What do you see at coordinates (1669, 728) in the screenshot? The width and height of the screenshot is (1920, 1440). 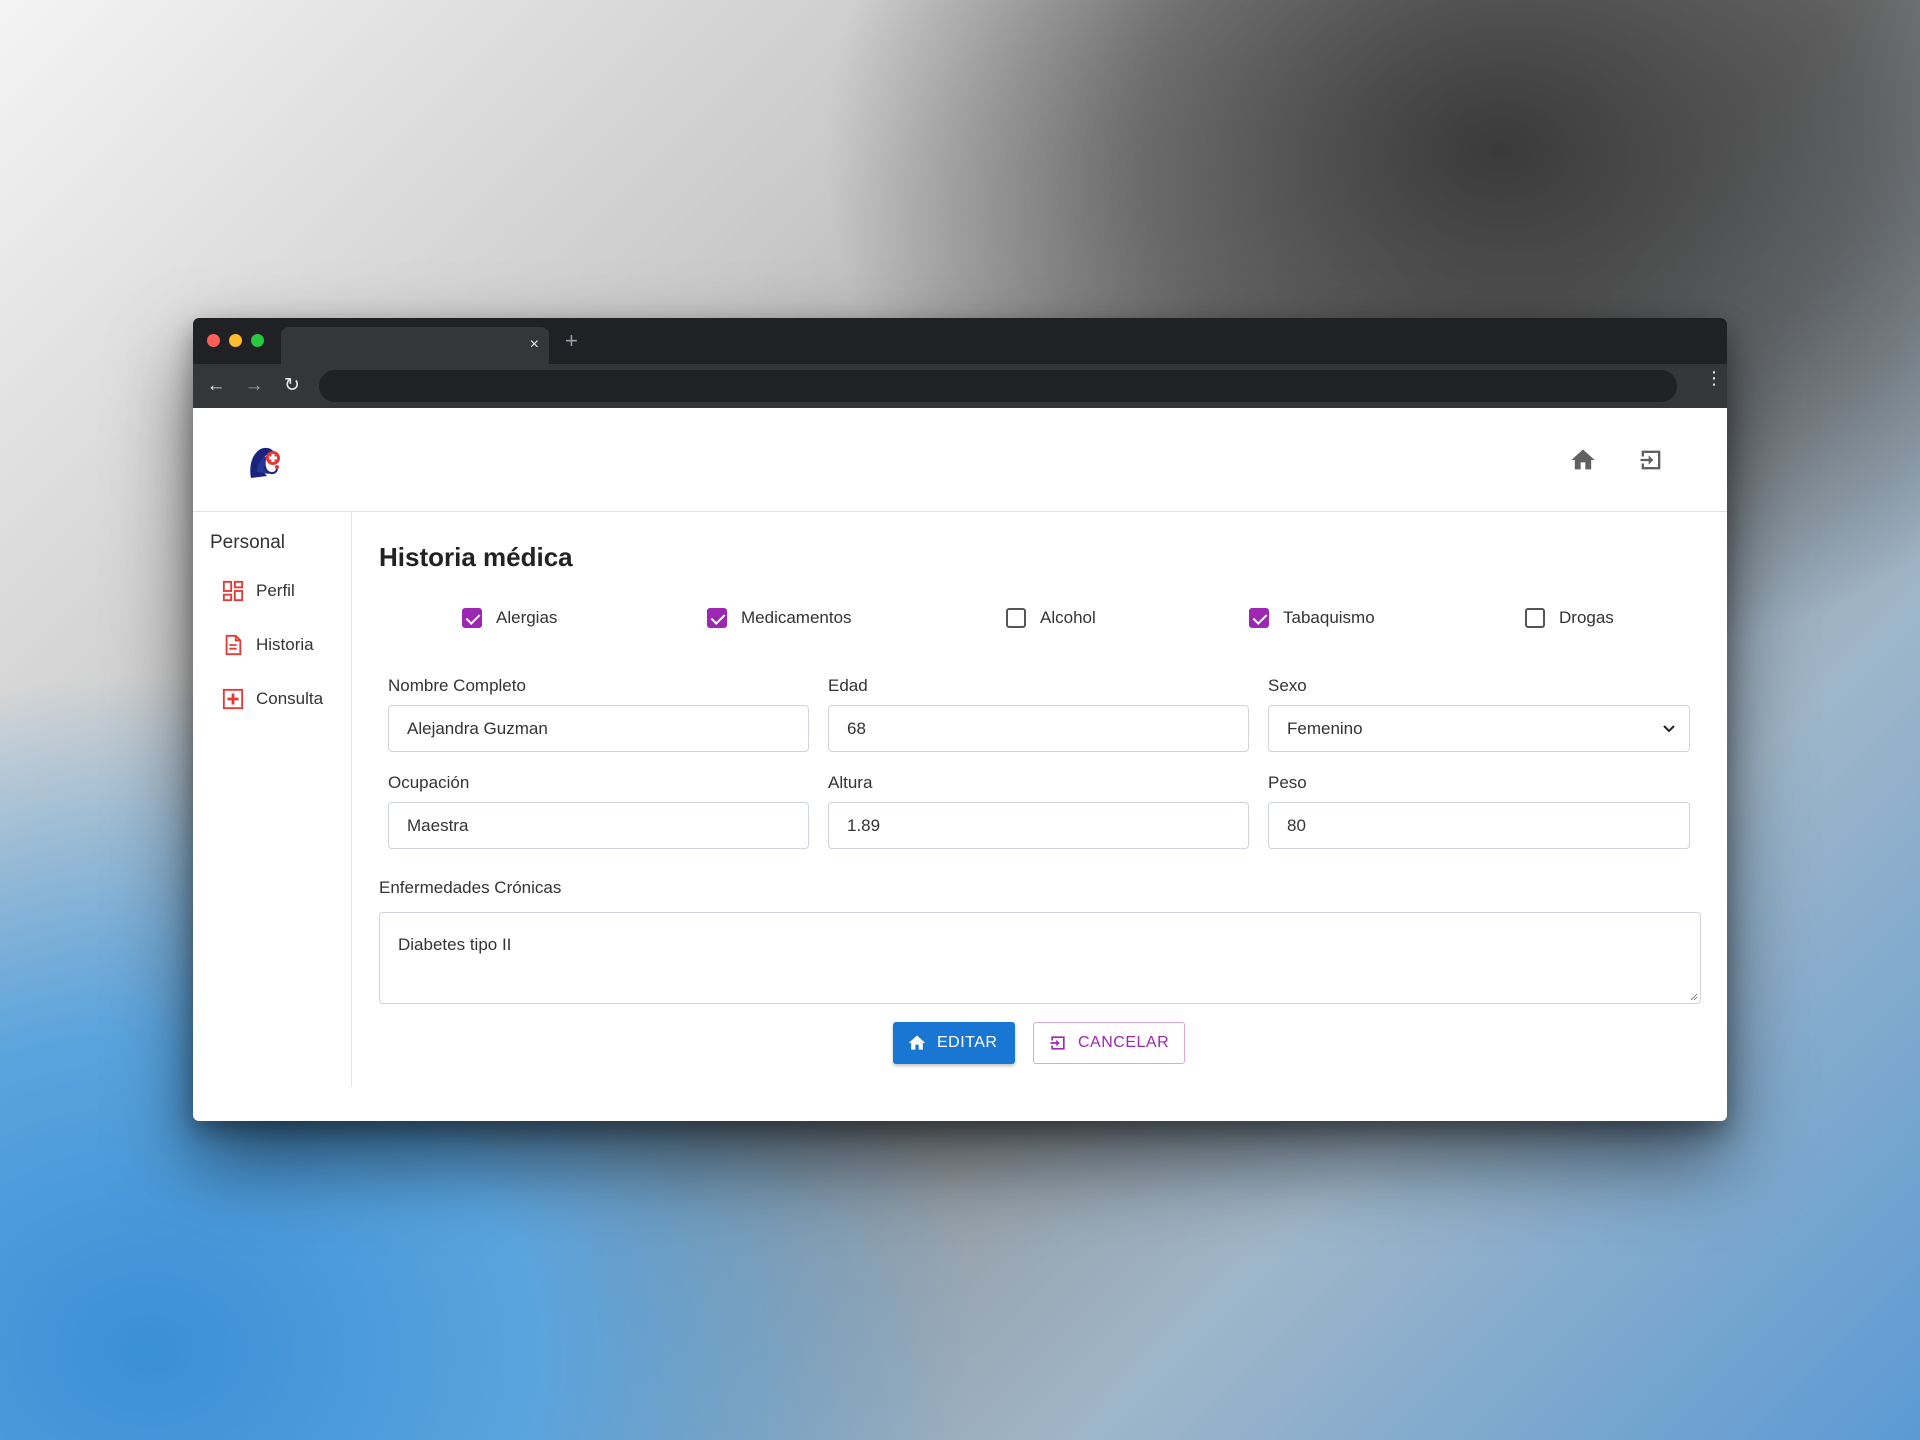 I see `chevron-down-icon` at bounding box center [1669, 728].